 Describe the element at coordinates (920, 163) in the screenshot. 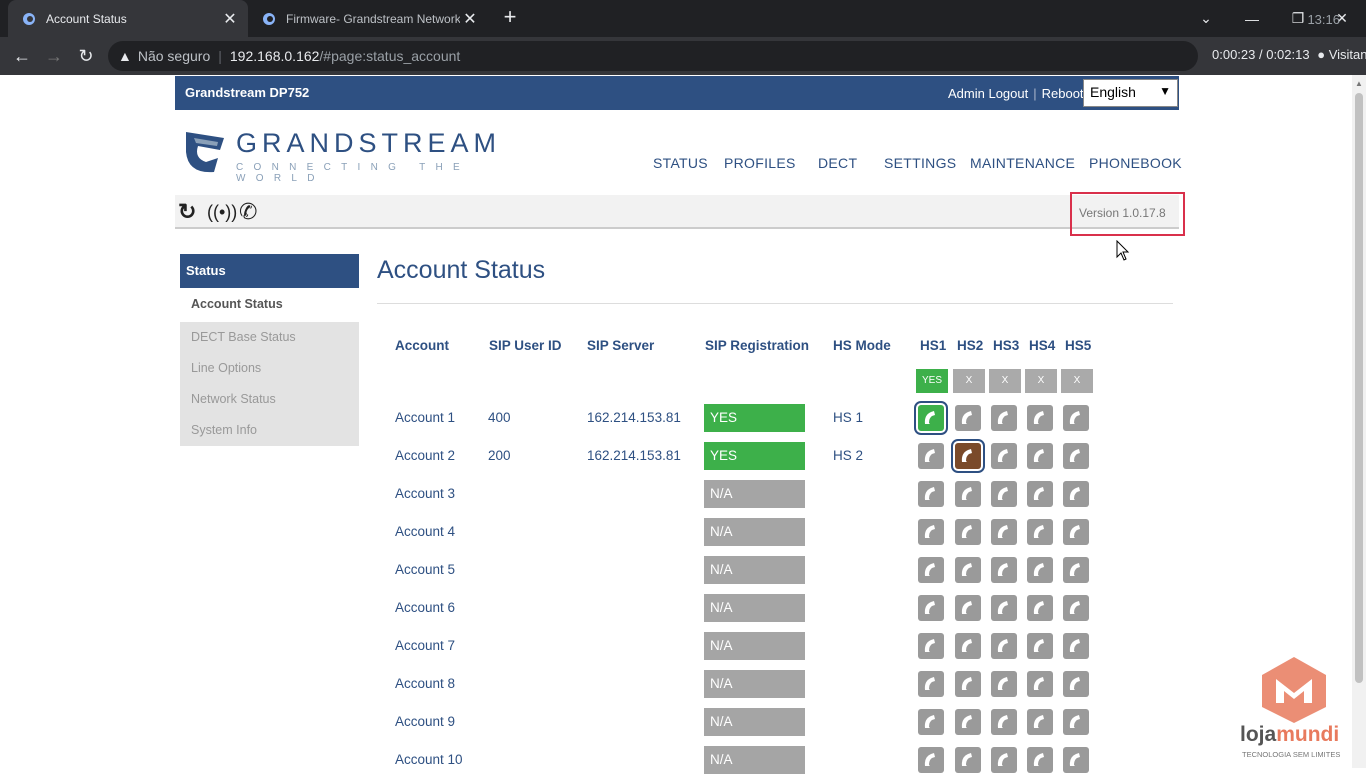

I see `nav-settings: SETTINGS` at that location.